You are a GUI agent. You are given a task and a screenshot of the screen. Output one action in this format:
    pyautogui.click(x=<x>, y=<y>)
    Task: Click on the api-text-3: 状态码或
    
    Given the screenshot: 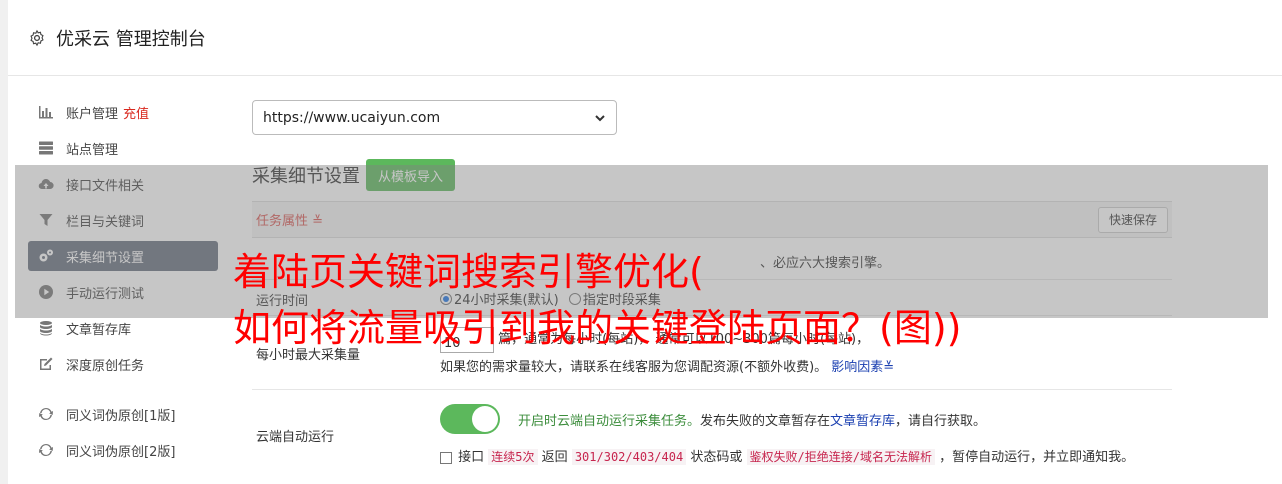 What is the action you would take?
    pyautogui.click(x=716, y=457)
    